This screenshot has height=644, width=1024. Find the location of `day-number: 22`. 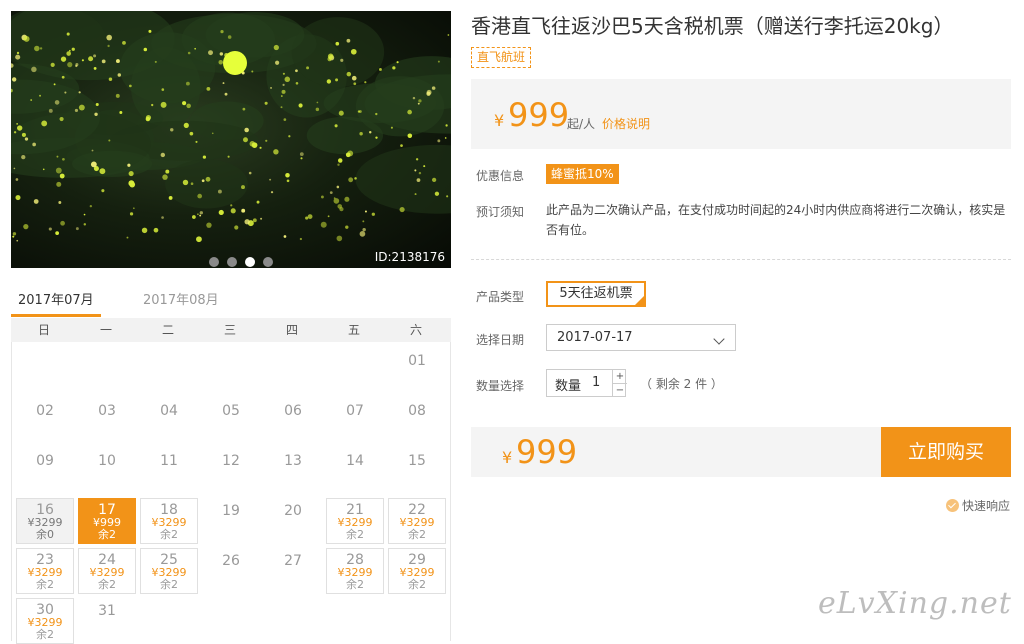

day-number: 22 is located at coordinates (417, 510).